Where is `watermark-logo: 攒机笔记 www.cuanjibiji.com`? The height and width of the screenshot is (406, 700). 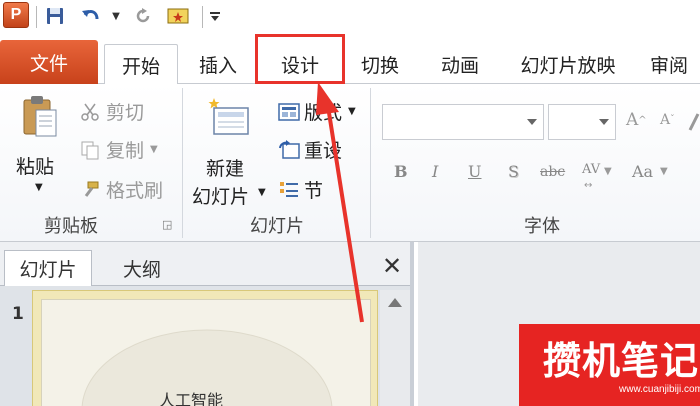 watermark-logo: 攒机笔记 www.cuanjibiji.com is located at coordinates (609, 365).